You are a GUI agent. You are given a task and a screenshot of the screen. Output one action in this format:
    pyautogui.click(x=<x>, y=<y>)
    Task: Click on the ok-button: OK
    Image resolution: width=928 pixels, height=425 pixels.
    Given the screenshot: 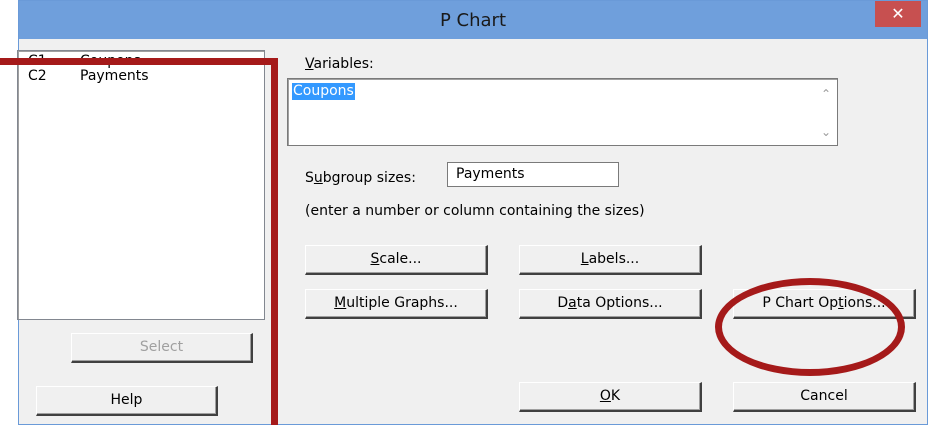 What is the action you would take?
    pyautogui.click(x=610, y=397)
    